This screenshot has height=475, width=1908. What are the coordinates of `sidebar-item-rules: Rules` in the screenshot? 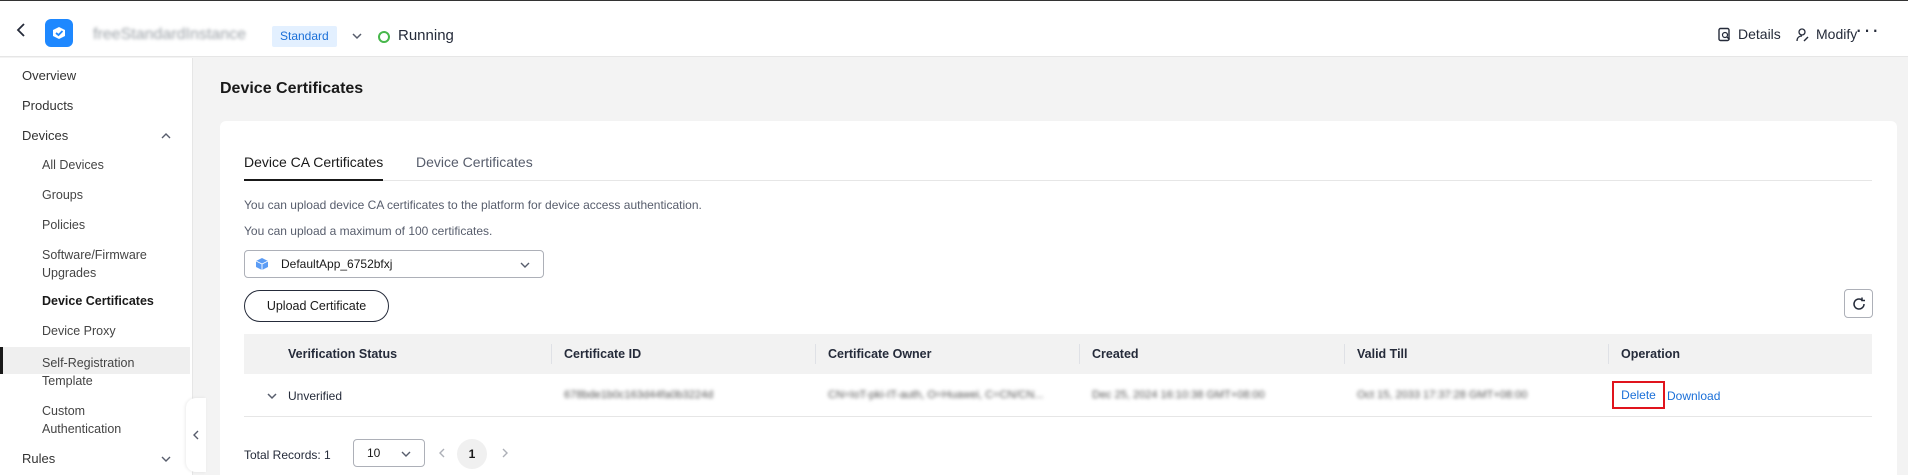 It's located at (38, 458).